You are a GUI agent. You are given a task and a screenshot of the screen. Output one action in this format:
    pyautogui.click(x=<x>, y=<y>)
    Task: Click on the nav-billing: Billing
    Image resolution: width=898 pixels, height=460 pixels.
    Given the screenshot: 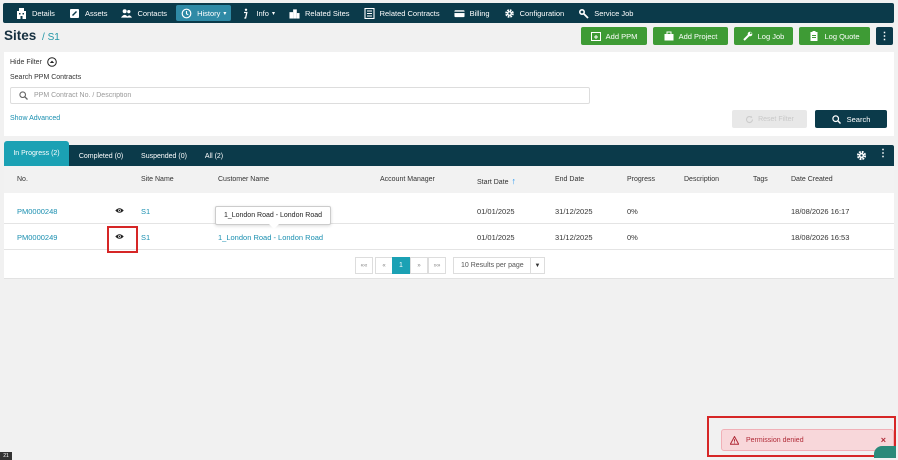 What is the action you would take?
    pyautogui.click(x=472, y=13)
    